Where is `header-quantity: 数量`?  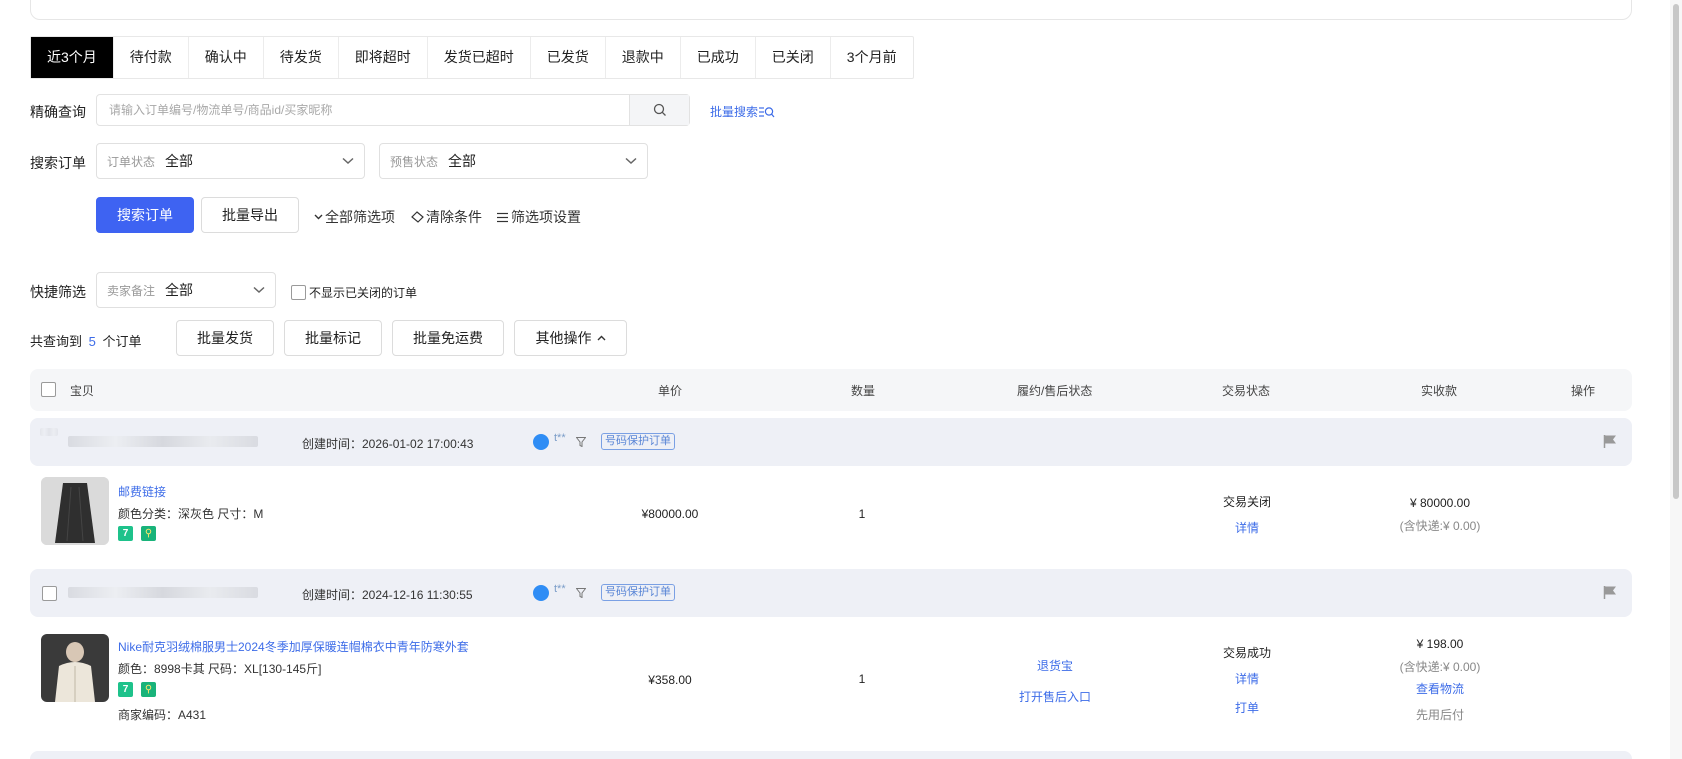 header-quantity: 数量 is located at coordinates (863, 391).